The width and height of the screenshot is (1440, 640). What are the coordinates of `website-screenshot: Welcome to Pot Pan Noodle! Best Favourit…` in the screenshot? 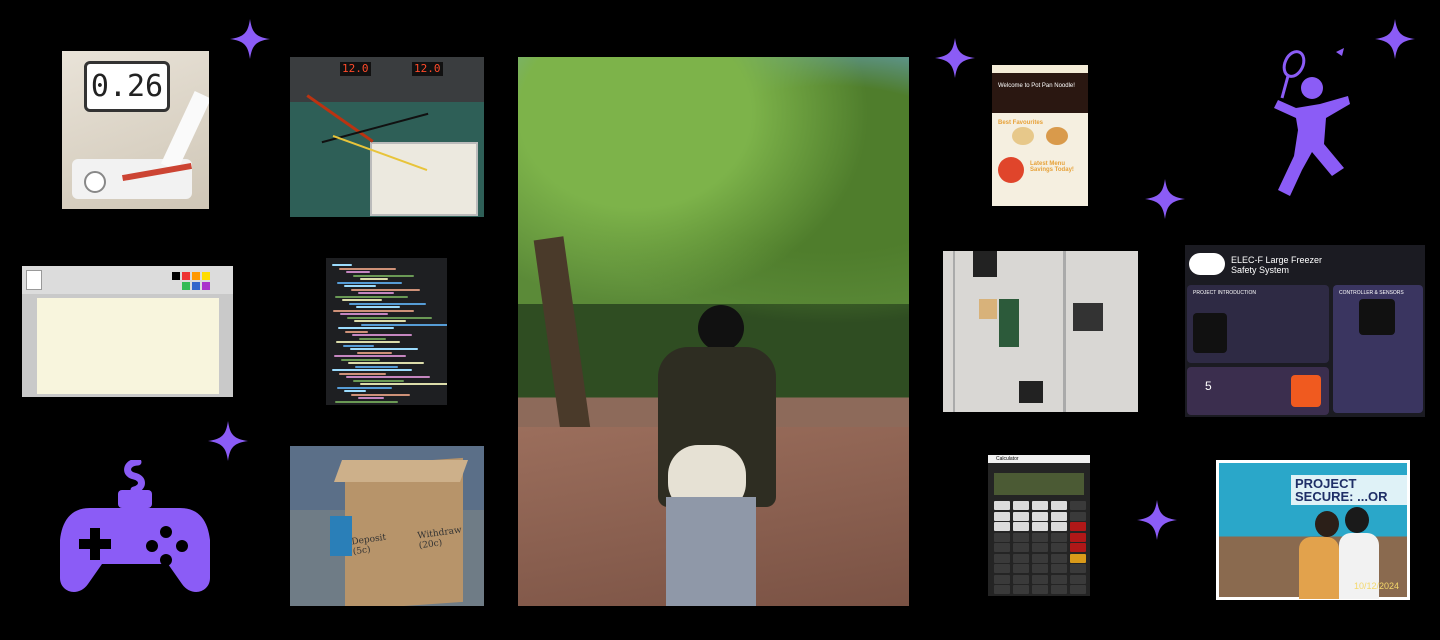 It's located at (1040, 135).